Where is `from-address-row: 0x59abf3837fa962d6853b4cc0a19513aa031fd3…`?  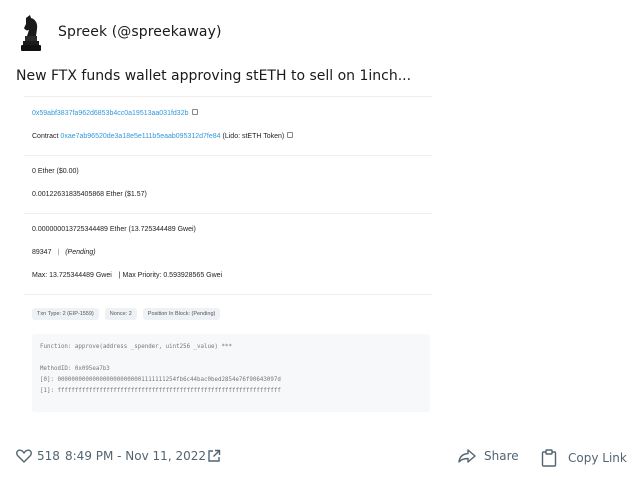
from-address-row: 0x59abf3837fa962d6853b4cc0a19513aa031fd3… is located at coordinates (115, 113).